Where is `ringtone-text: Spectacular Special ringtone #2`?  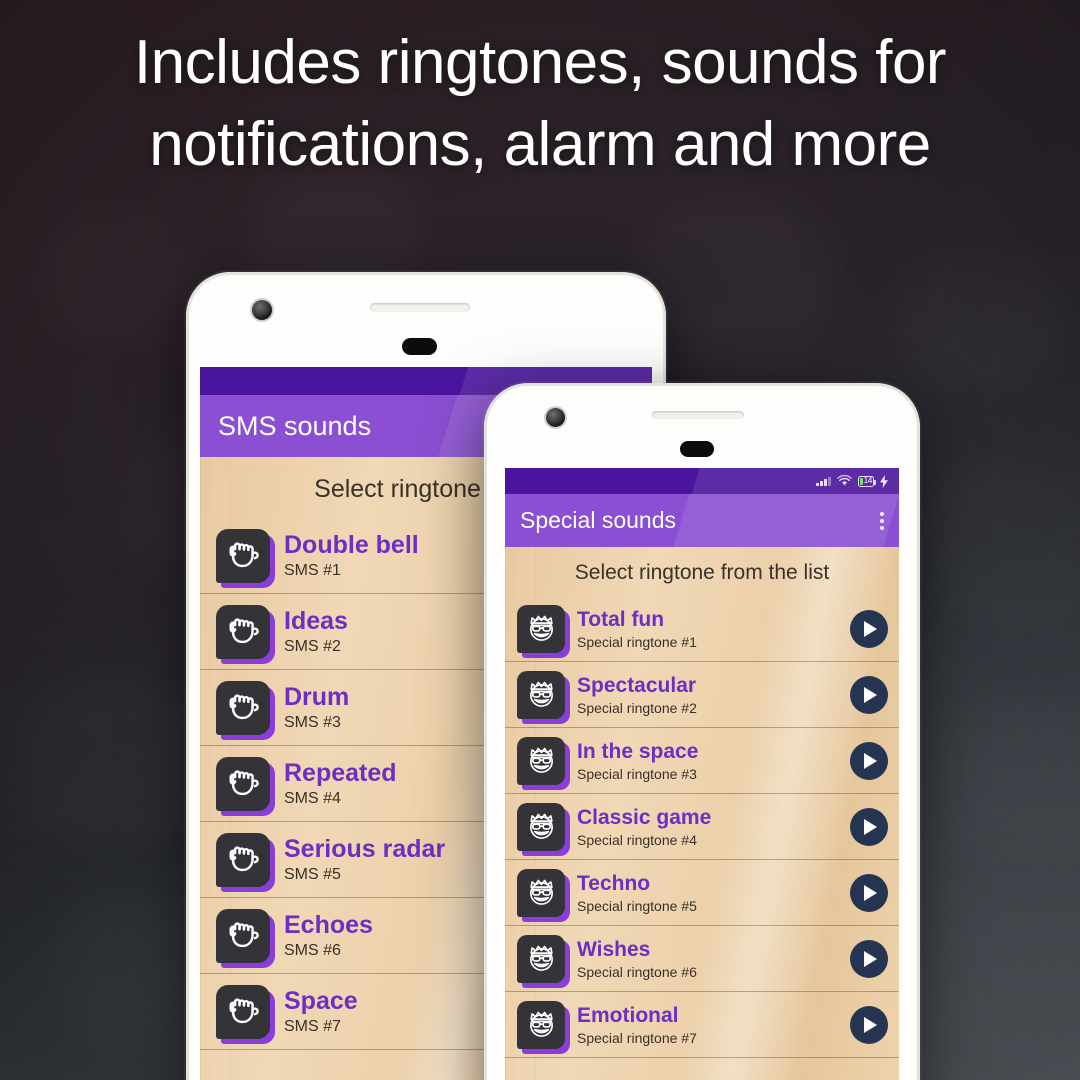 ringtone-text: Spectacular Special ringtone #2 is located at coordinates (707, 695).